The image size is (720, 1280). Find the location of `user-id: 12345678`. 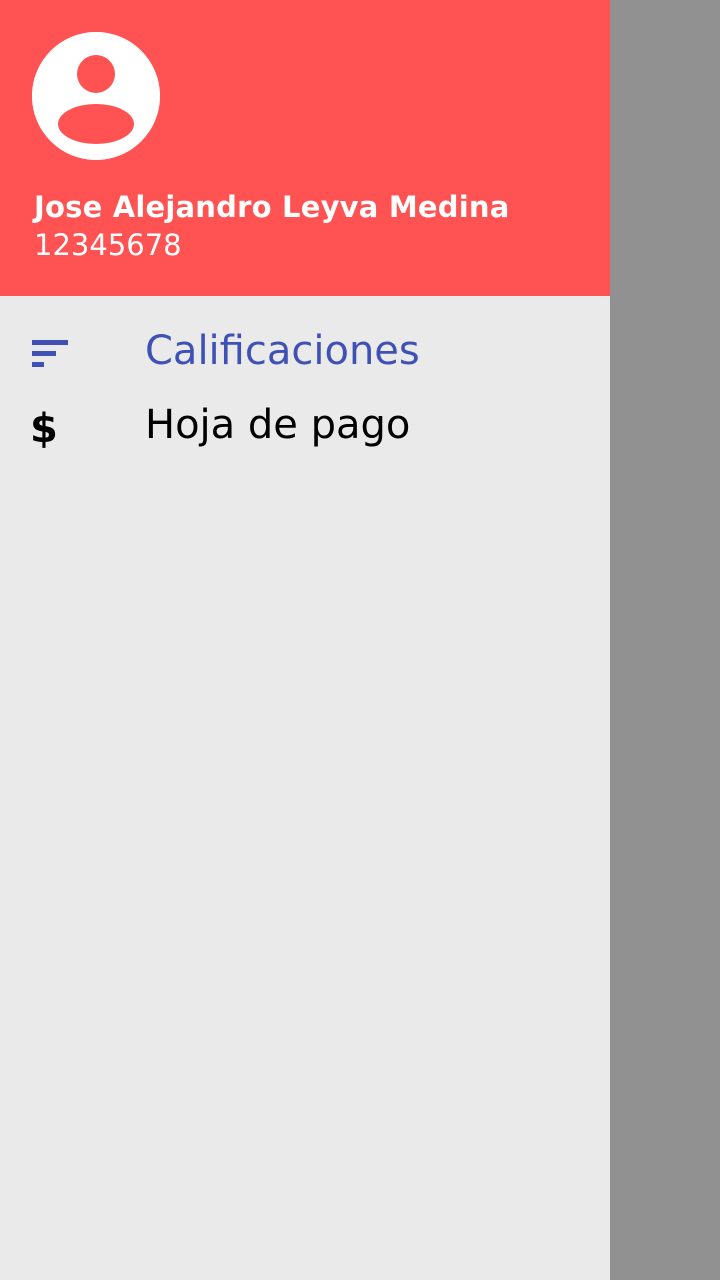

user-id: 12345678 is located at coordinates (108, 245).